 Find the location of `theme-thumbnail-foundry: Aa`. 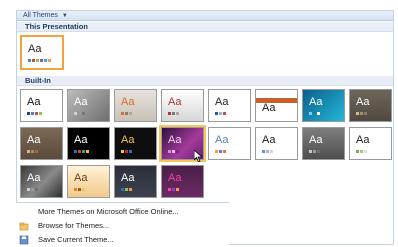

theme-thumbnail-foundry: Aa is located at coordinates (370, 105).